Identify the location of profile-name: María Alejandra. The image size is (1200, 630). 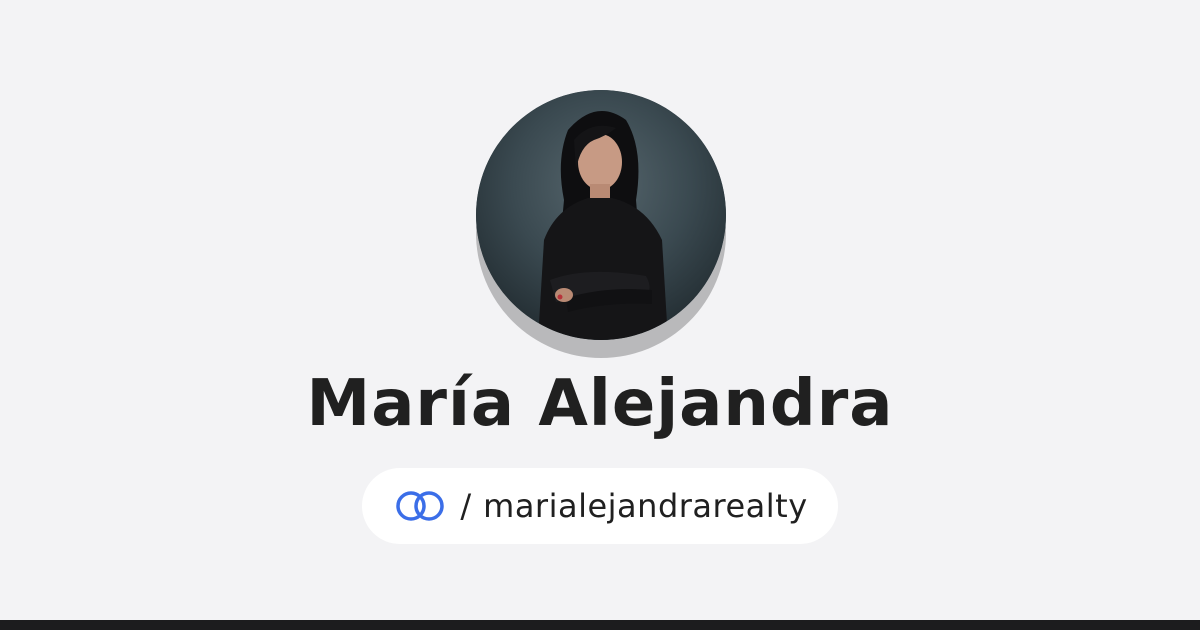
(600, 404).